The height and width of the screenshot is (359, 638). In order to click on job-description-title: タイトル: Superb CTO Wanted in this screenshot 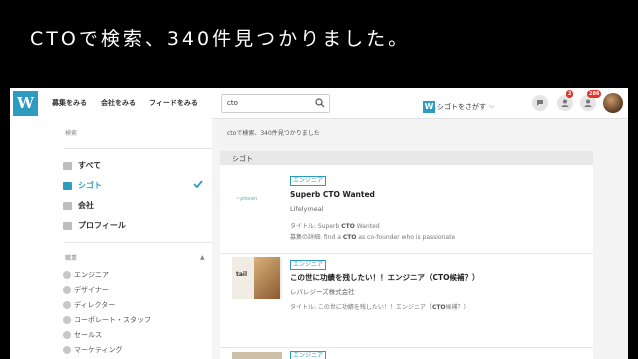, I will do `click(335, 225)`.